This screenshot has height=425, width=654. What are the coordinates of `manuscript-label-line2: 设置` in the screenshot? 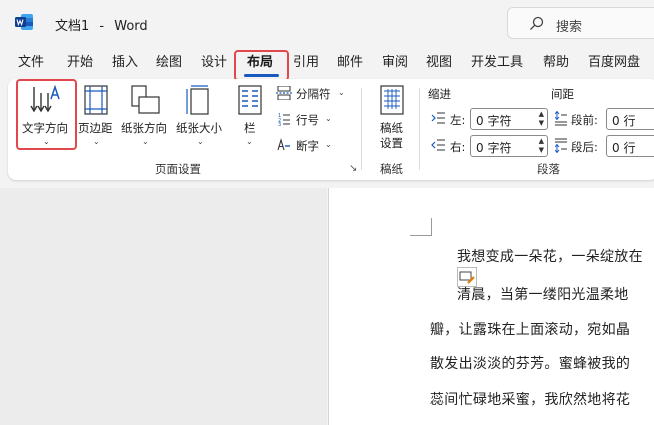 It's located at (391, 143).